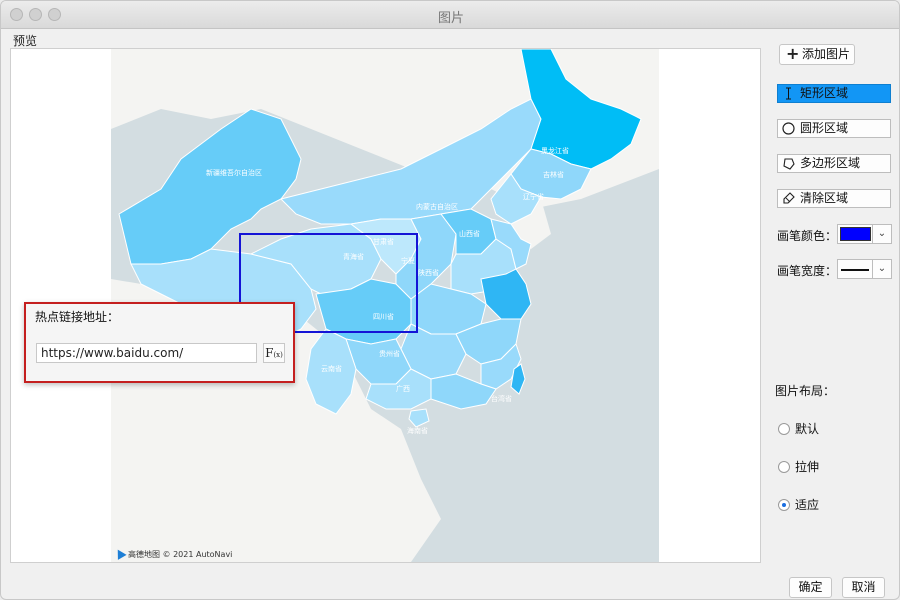 Image resolution: width=900 pixels, height=600 pixels. I want to click on rect-region-label: 矩形区域, so click(824, 93).